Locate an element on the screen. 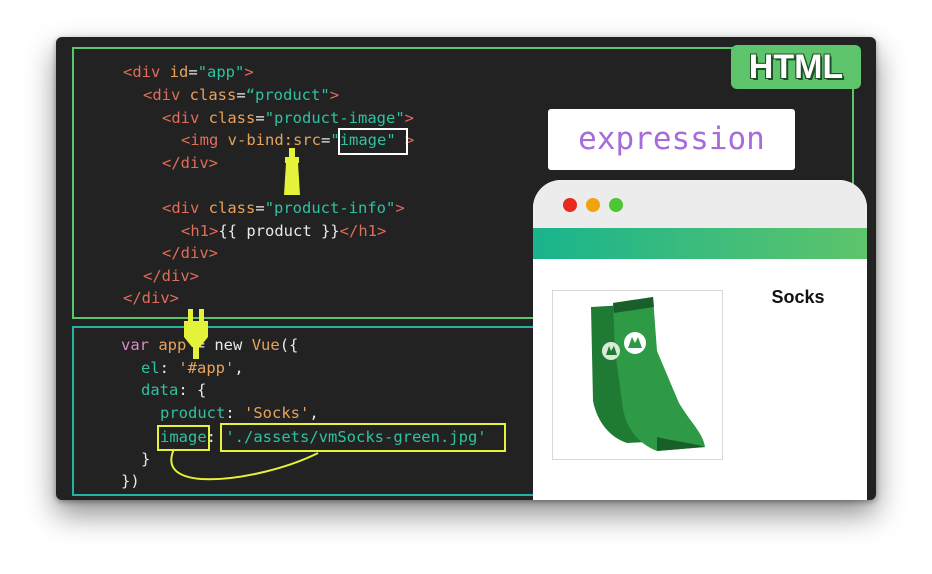 The height and width of the screenshot is (574, 932). plug-socket-icon is located at coordinates (292, 171).